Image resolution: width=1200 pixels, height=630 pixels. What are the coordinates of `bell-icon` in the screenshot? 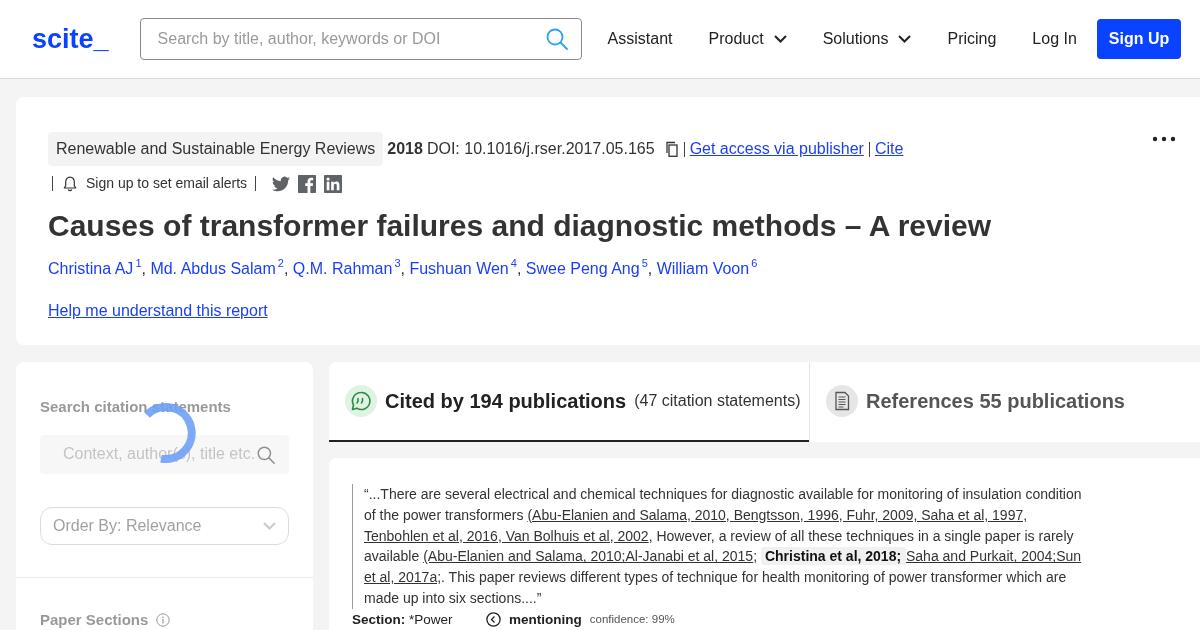 It's located at (70, 183).